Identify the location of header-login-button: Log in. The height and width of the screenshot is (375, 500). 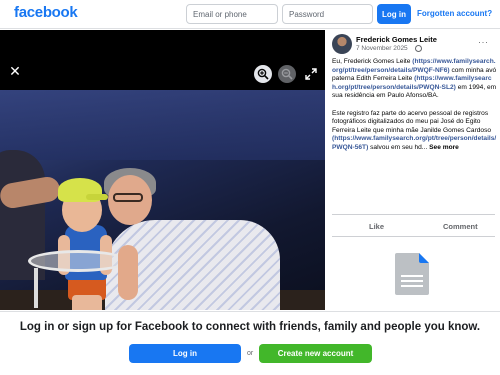
(394, 14).